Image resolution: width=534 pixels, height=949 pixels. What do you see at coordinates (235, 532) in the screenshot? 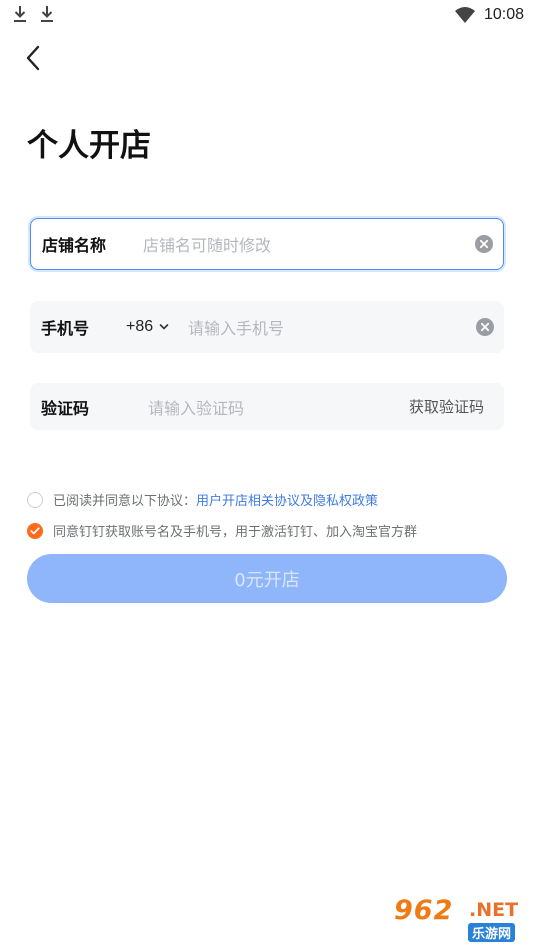
I see `consent-text: 同意钉钉获取账号名及手机号，用于激活钉钉、加入淘宝官方群` at bounding box center [235, 532].